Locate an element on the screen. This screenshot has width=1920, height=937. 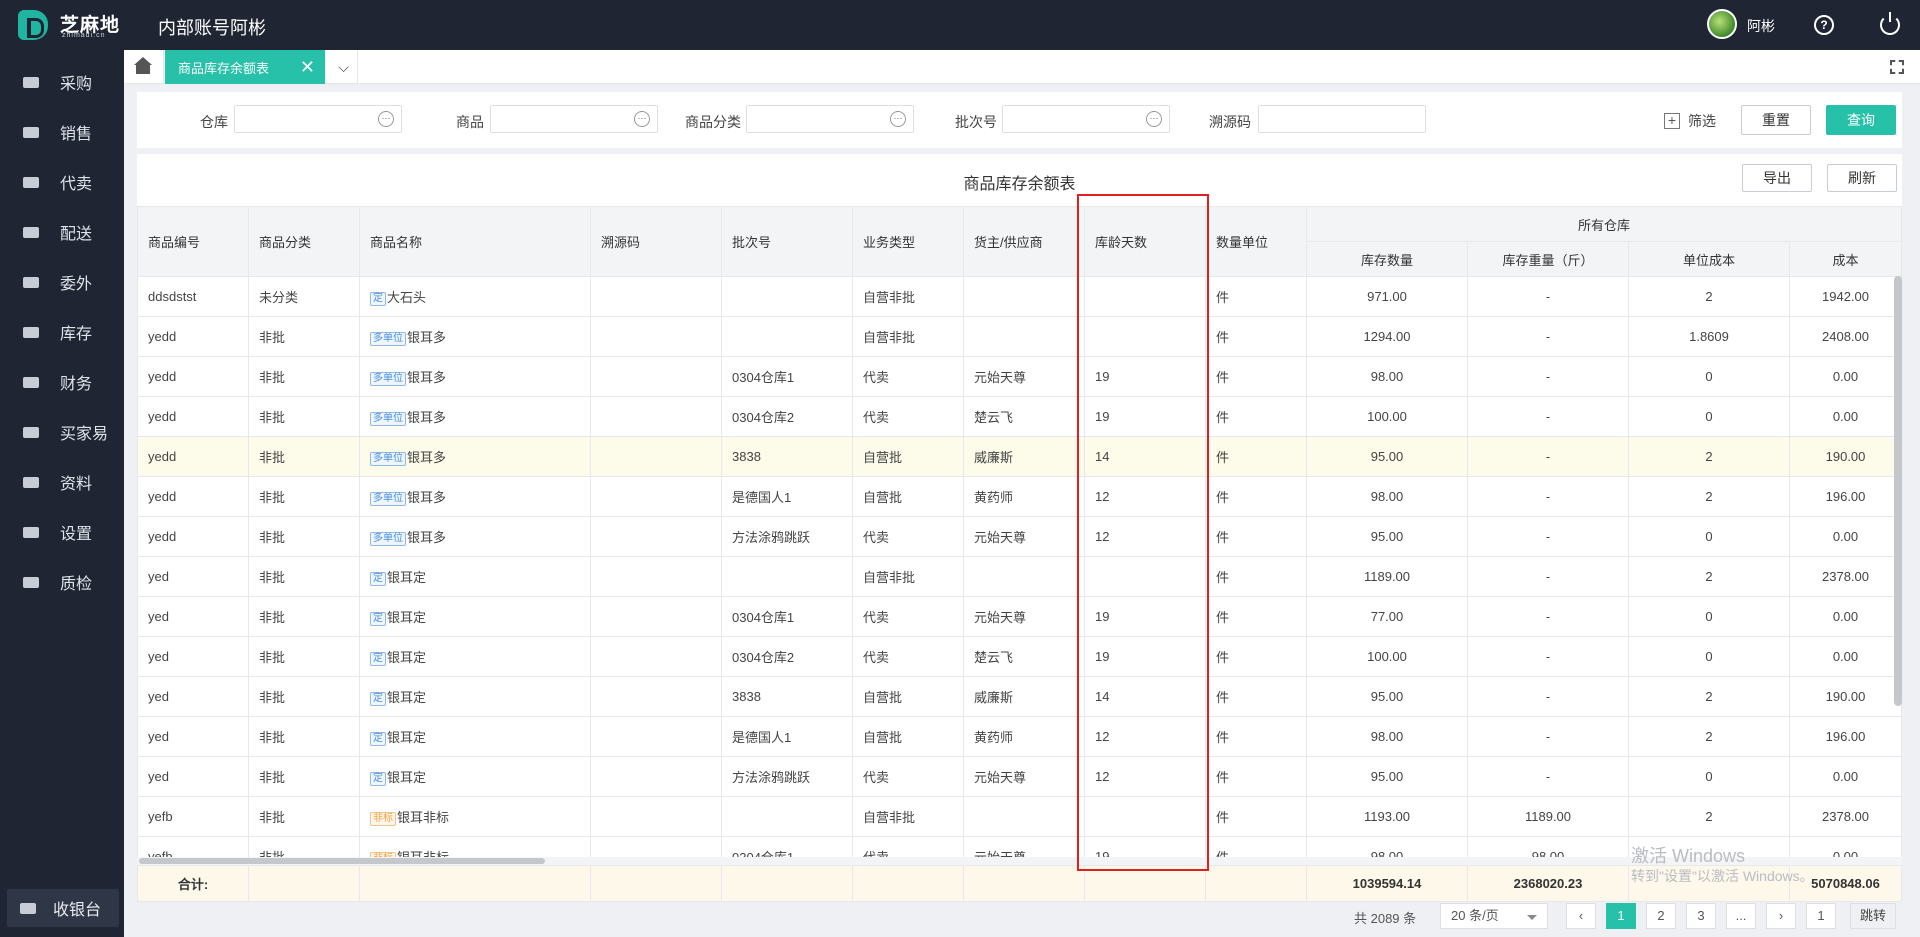
col-qty: 库存数量 is located at coordinates (1387, 259).